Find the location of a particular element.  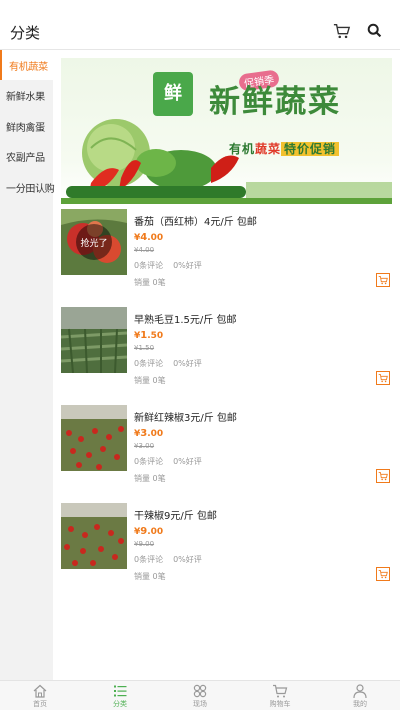

tab-label: 现场 is located at coordinates (200, 704).